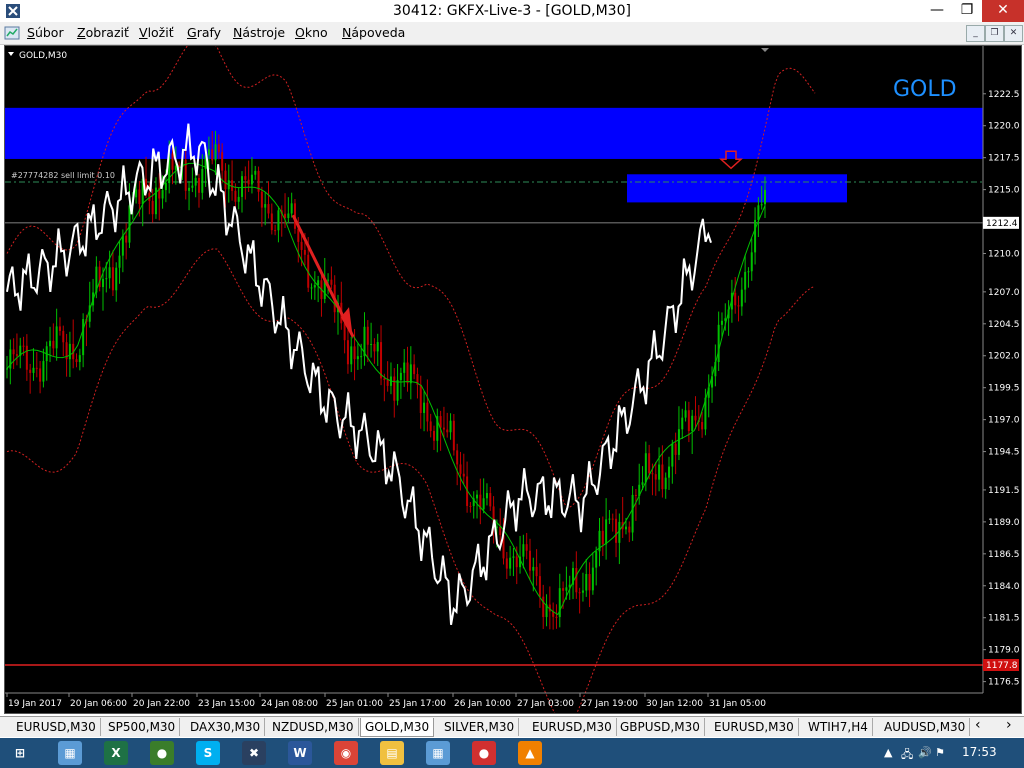 This screenshot has height=768, width=1024. I want to click on windows-start-icon: ⊞, so click(20, 753).